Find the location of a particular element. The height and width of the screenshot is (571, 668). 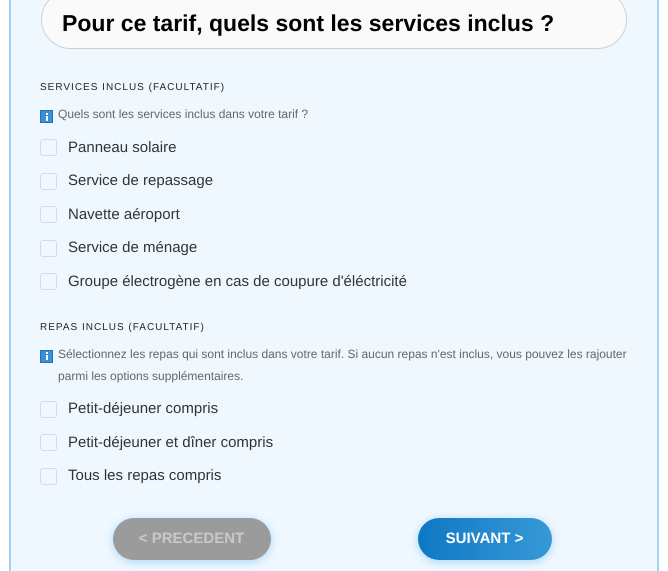

section-heading: REPAS INCLUS (FACULTATIF) is located at coordinates (123, 327).